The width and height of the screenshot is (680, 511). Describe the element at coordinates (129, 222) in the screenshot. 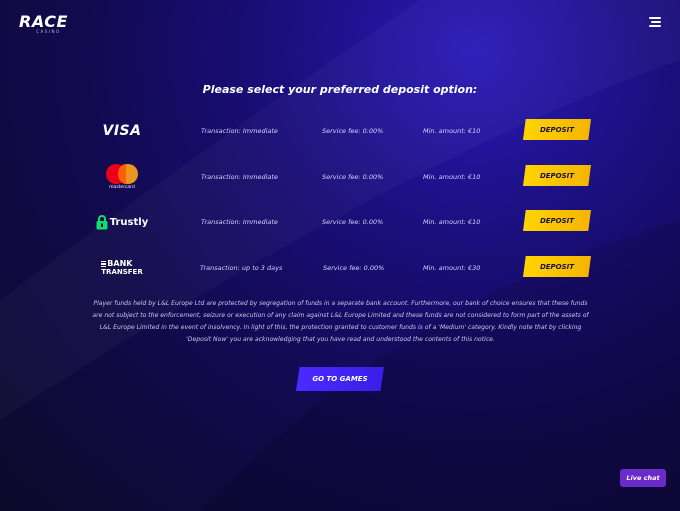

I see `trustly-logo-text: Trustly` at that location.